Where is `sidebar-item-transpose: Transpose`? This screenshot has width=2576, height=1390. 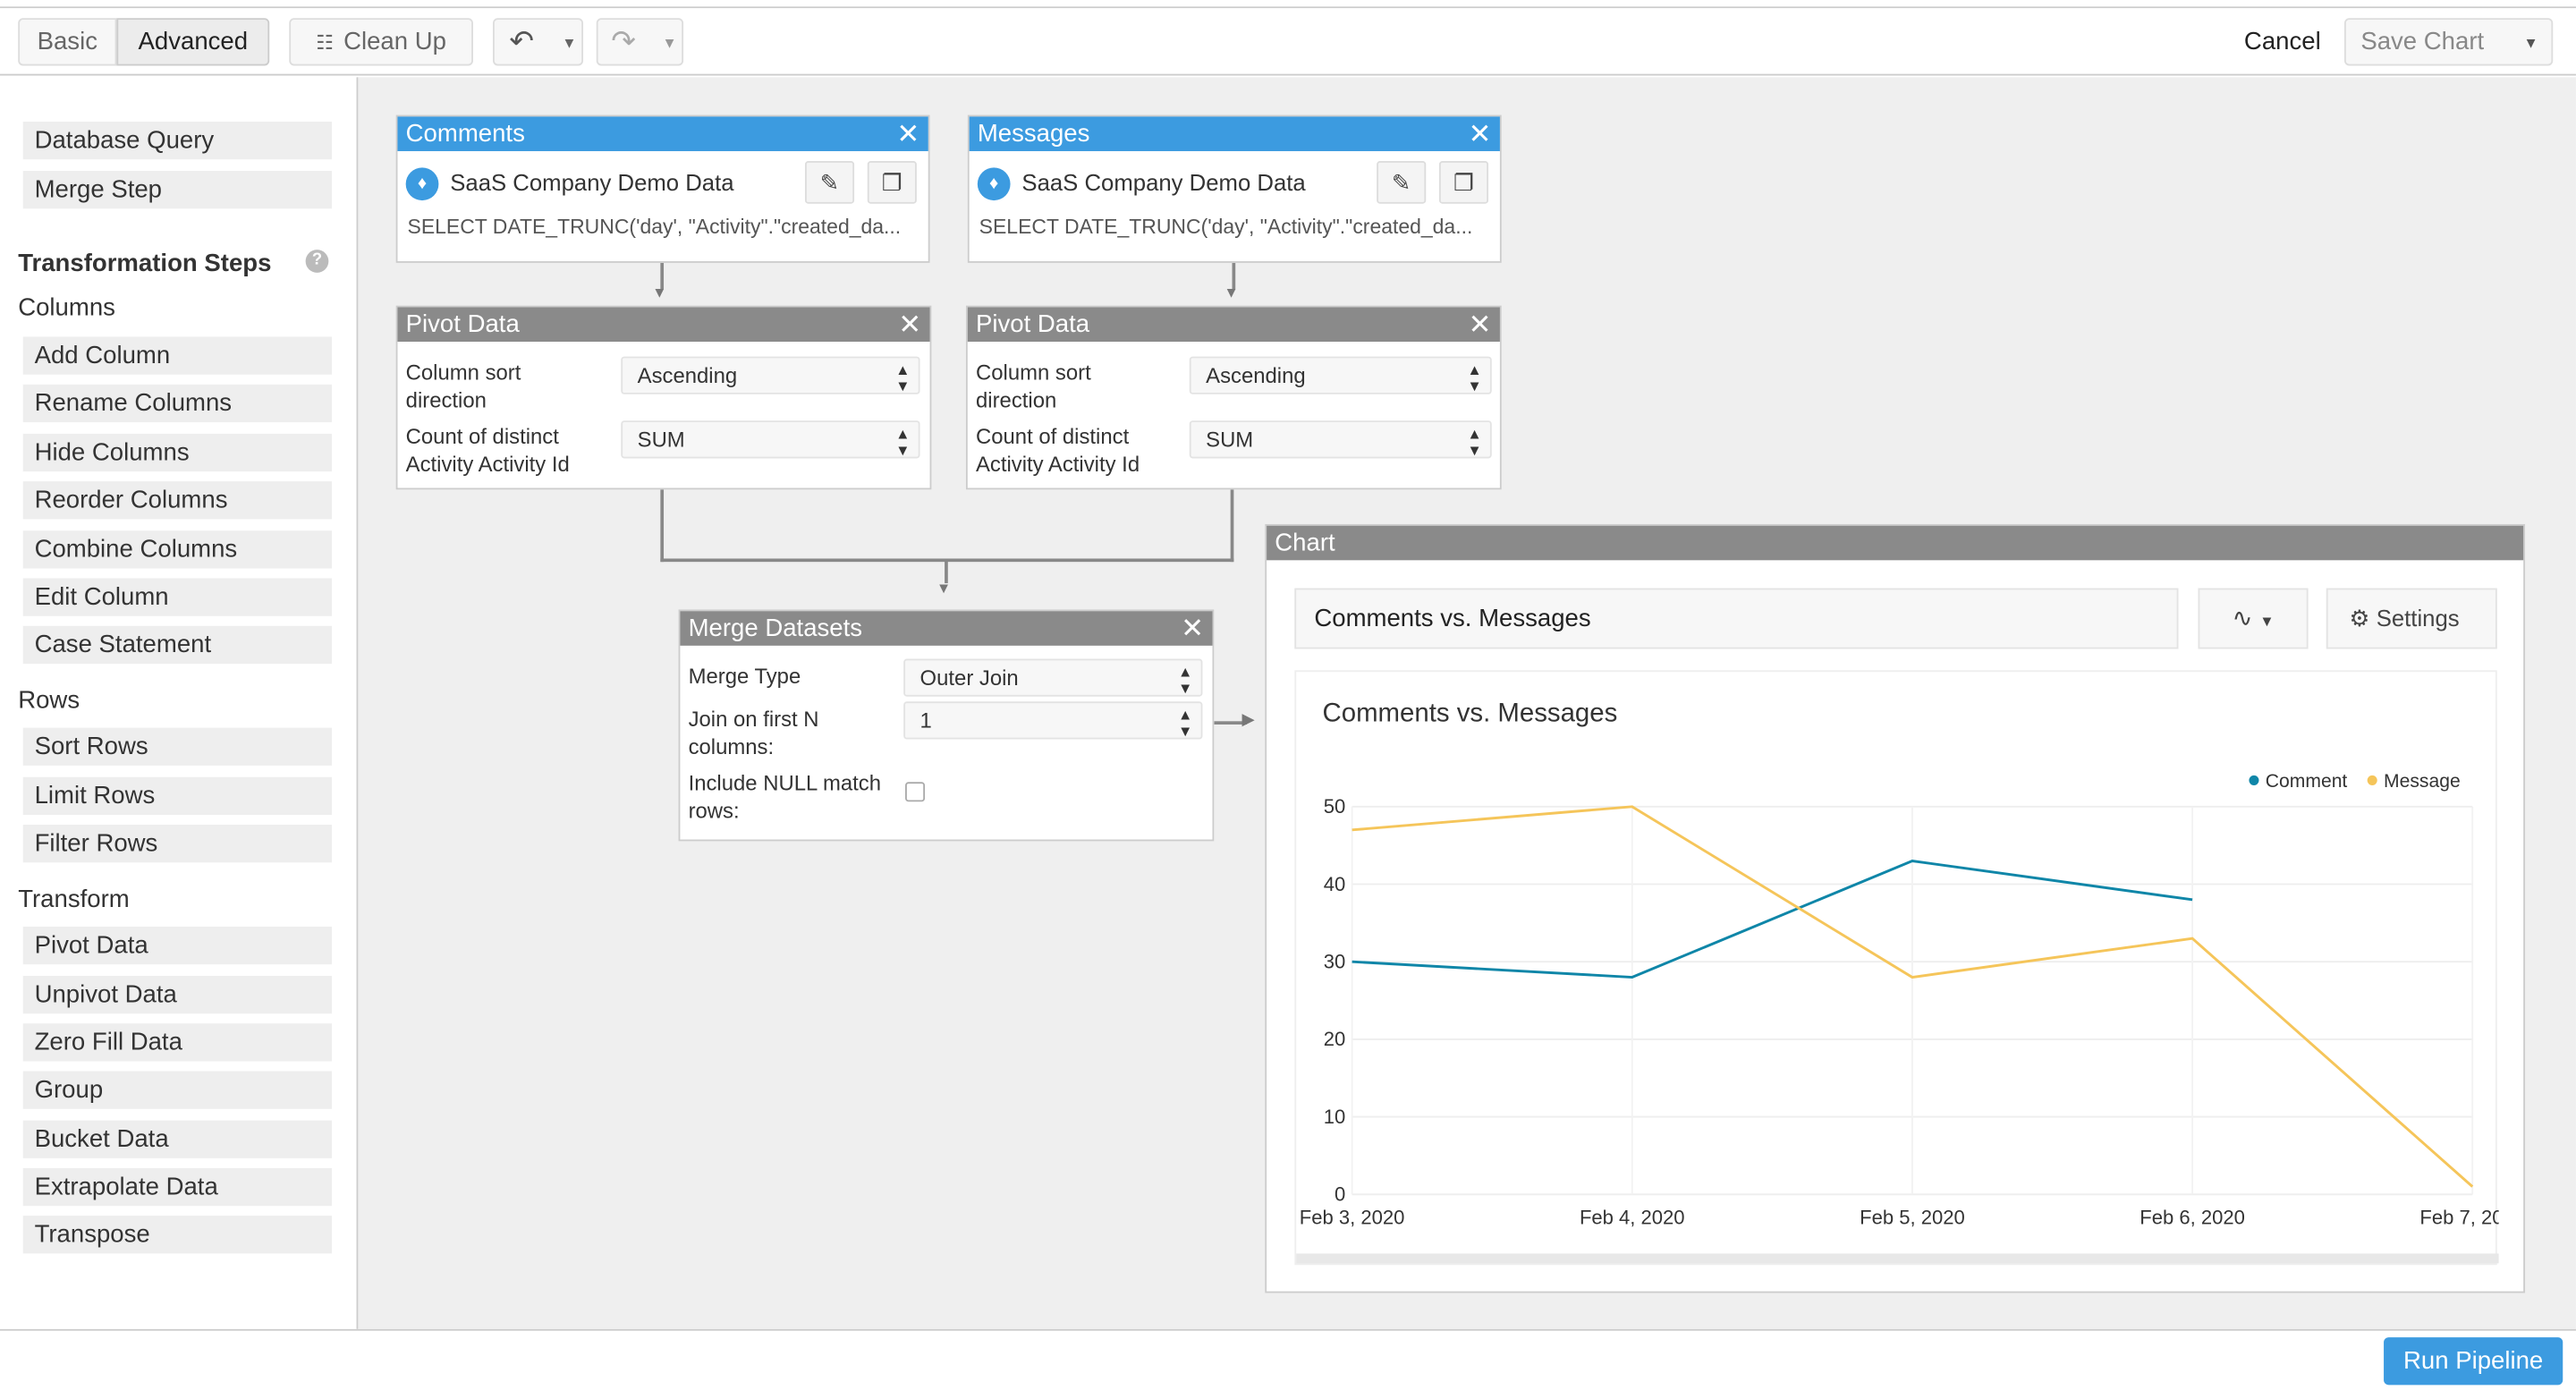 sidebar-item-transpose: Transpose is located at coordinates (177, 1235).